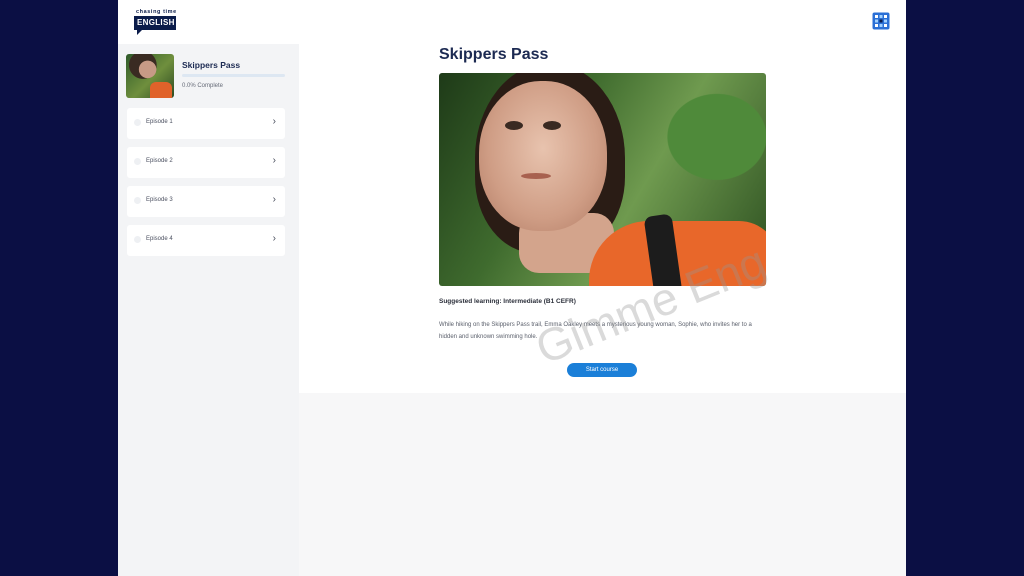 The width and height of the screenshot is (1024, 576). What do you see at coordinates (159, 161) in the screenshot?
I see `episode-label: Episode 2` at bounding box center [159, 161].